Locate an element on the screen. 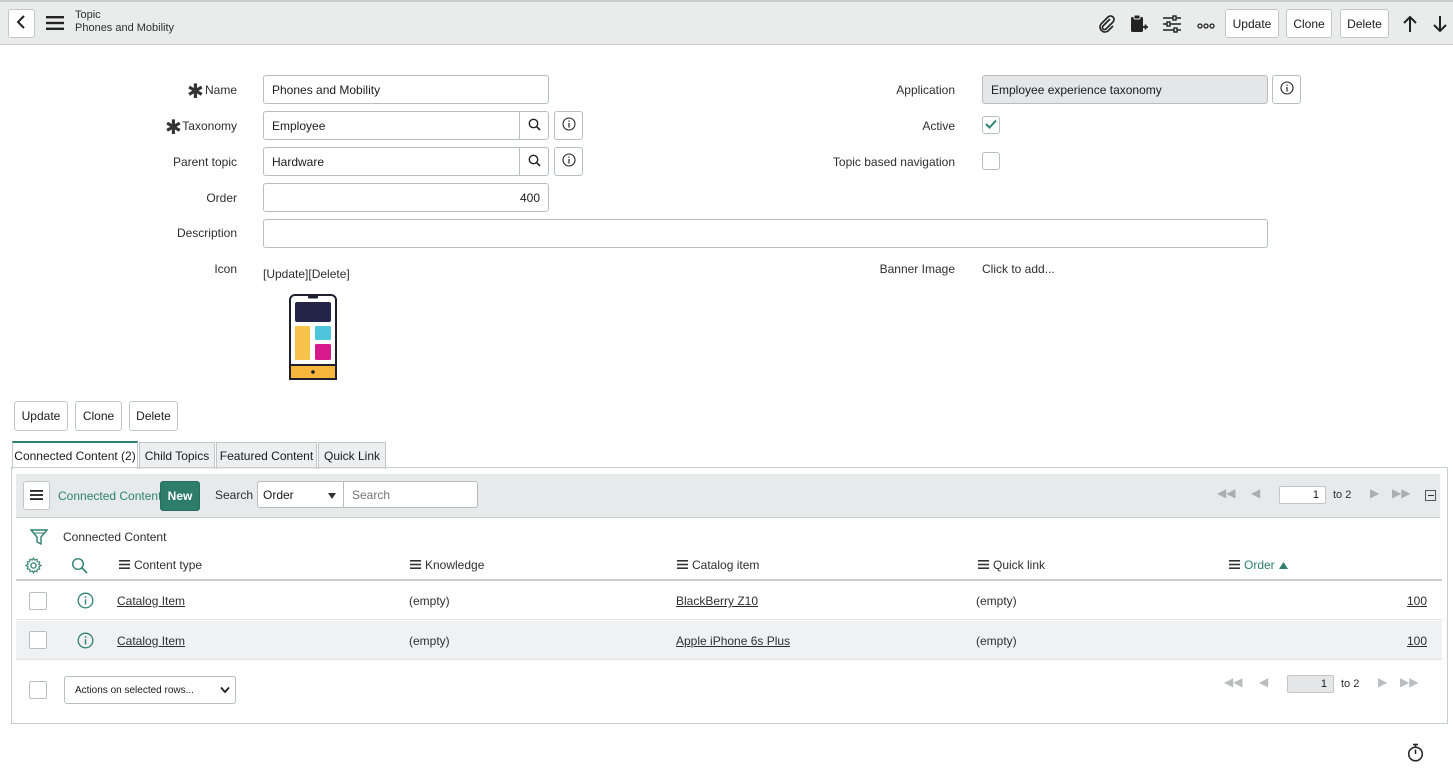  parent-topic-field: Hardware is located at coordinates (392, 161).